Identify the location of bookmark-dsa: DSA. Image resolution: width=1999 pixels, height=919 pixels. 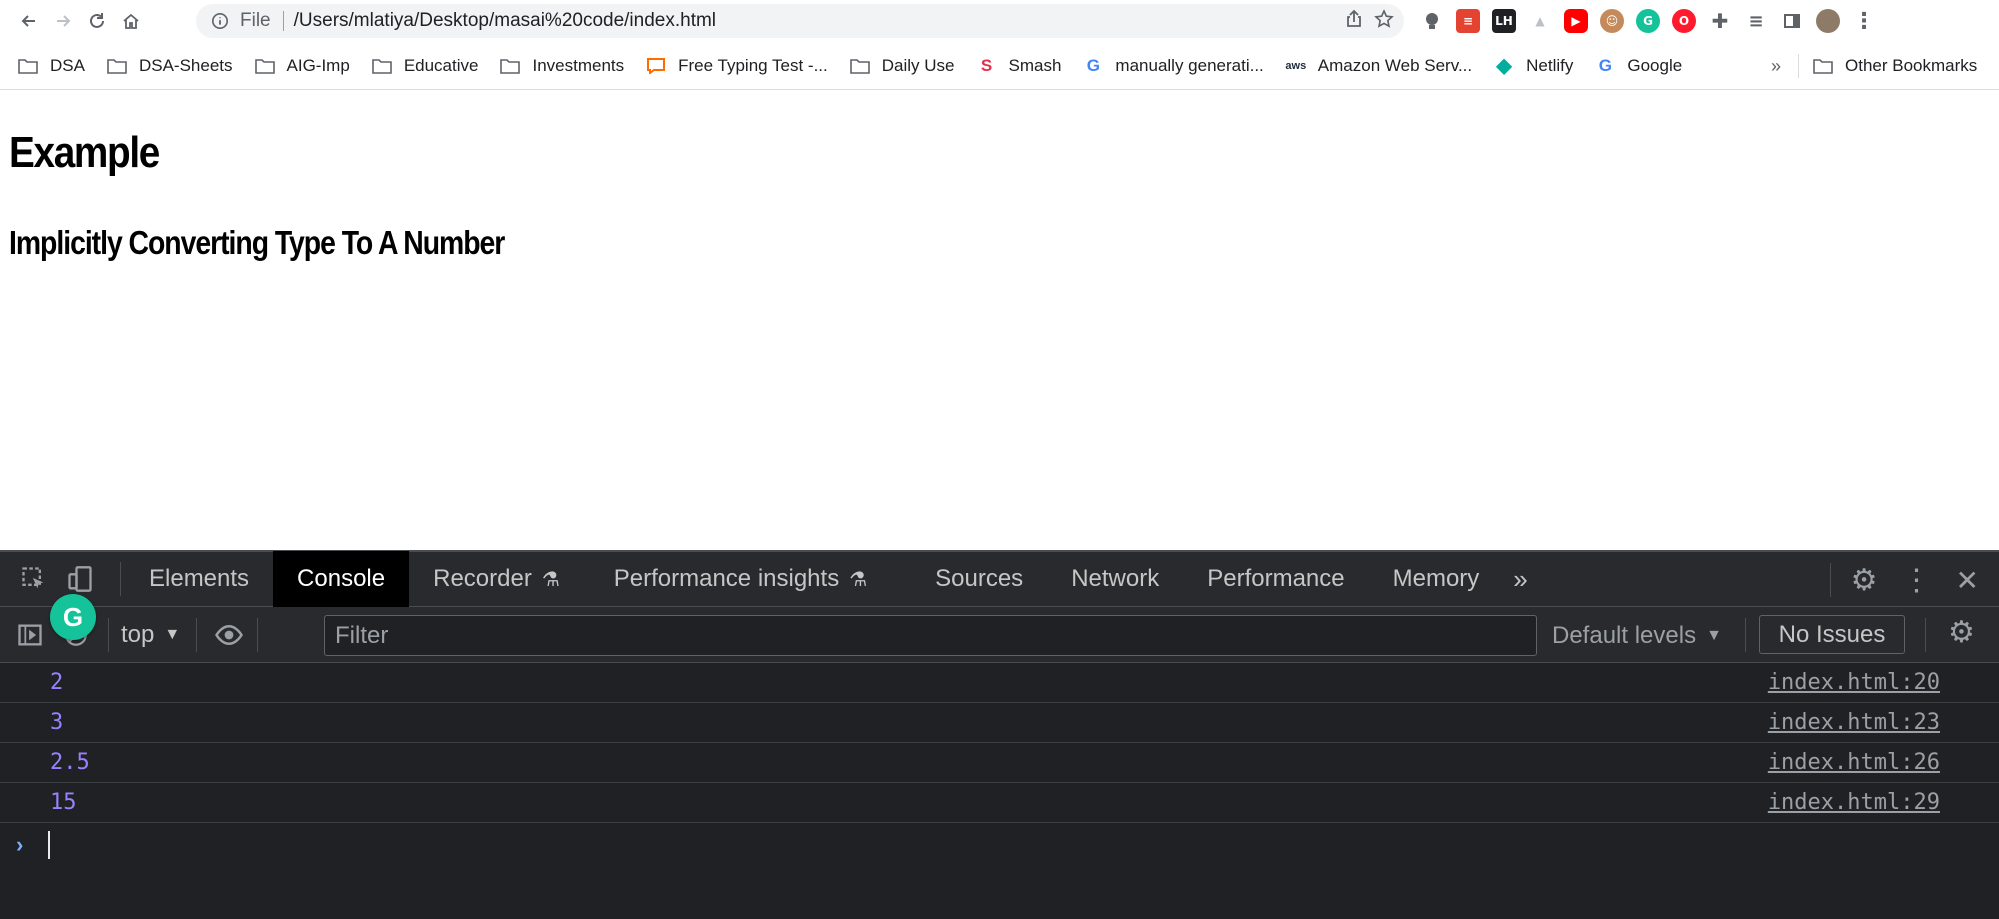
(51, 66).